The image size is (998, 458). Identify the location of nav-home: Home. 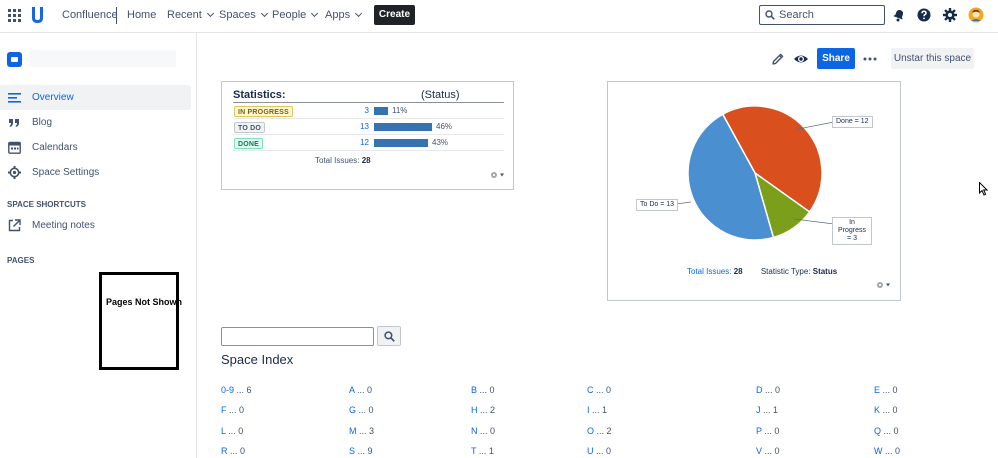
(141, 15).